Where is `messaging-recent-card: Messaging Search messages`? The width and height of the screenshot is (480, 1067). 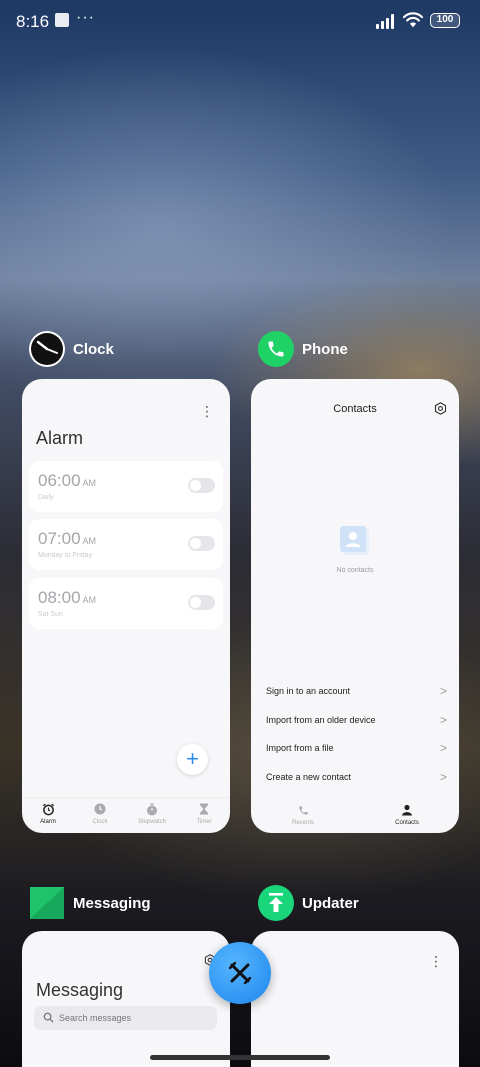 messaging-recent-card: Messaging Search messages is located at coordinates (126, 999).